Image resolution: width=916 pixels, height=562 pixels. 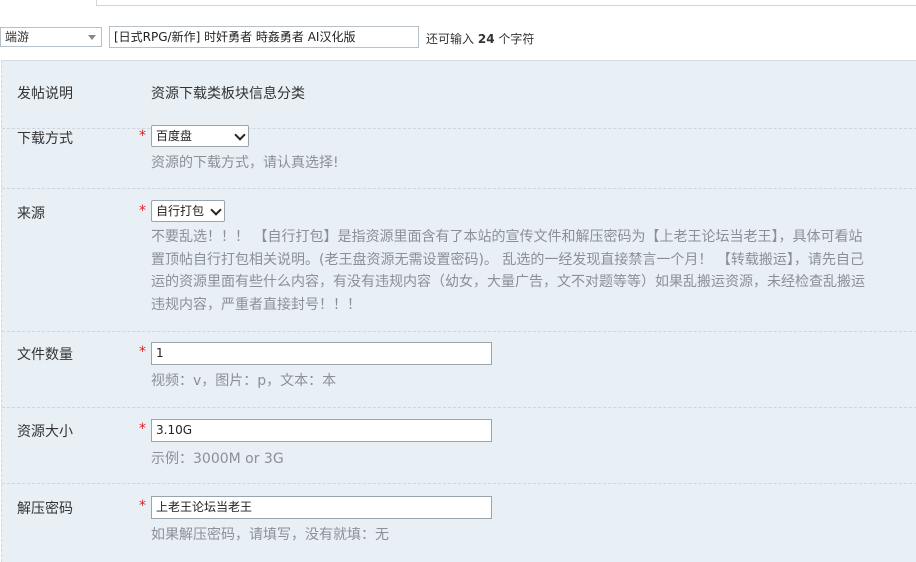 I want to click on thread-type-value: 端游, so click(x=17, y=37).